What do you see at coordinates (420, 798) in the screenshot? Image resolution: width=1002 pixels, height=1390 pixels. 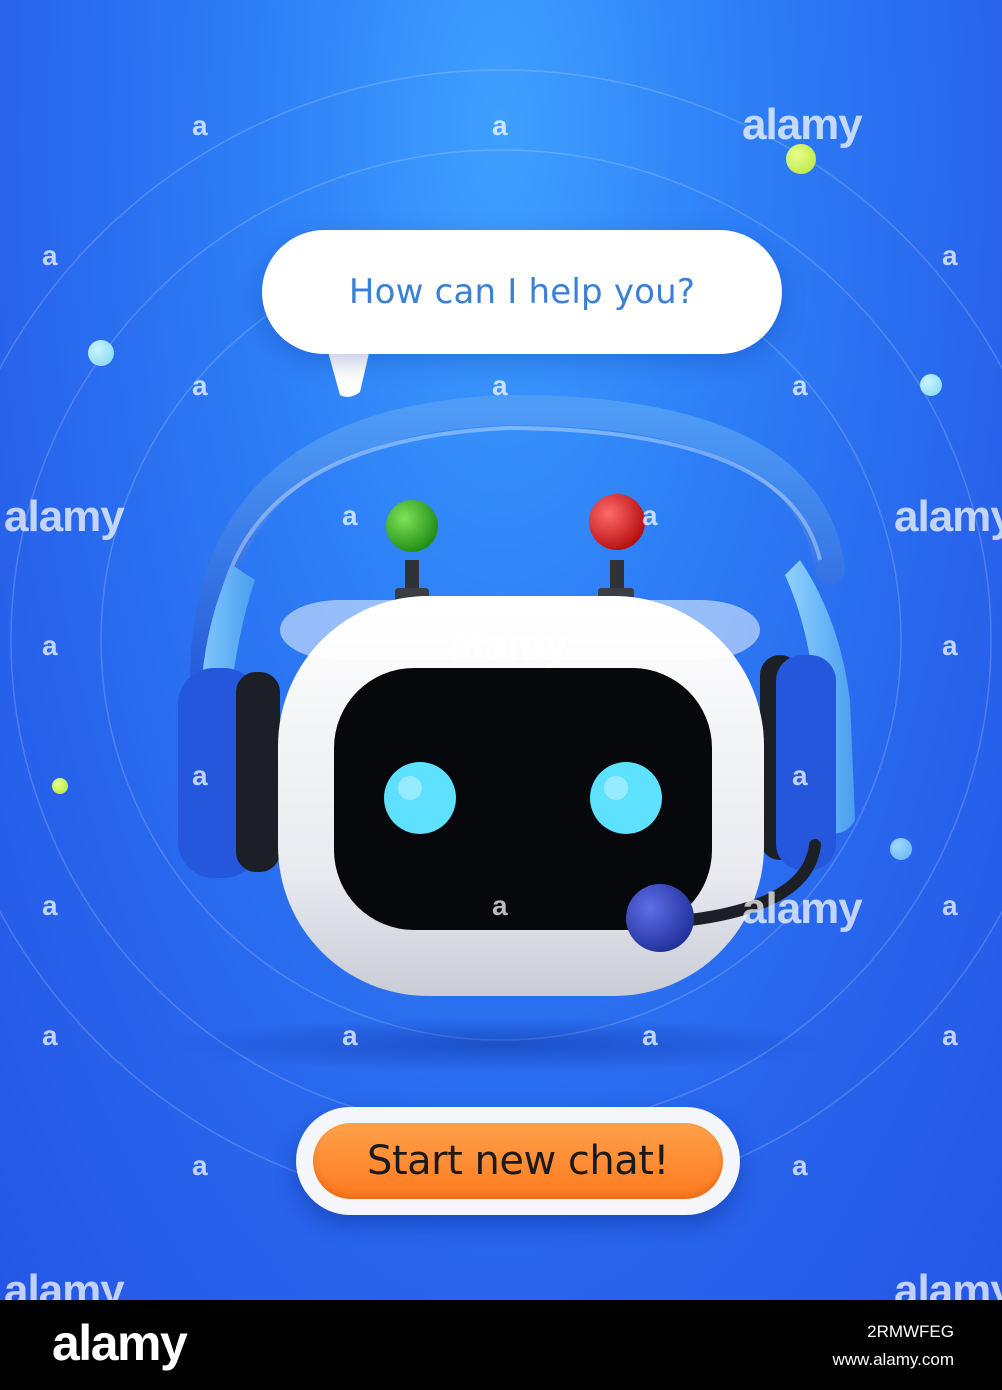 I see `robot-eye-left` at bounding box center [420, 798].